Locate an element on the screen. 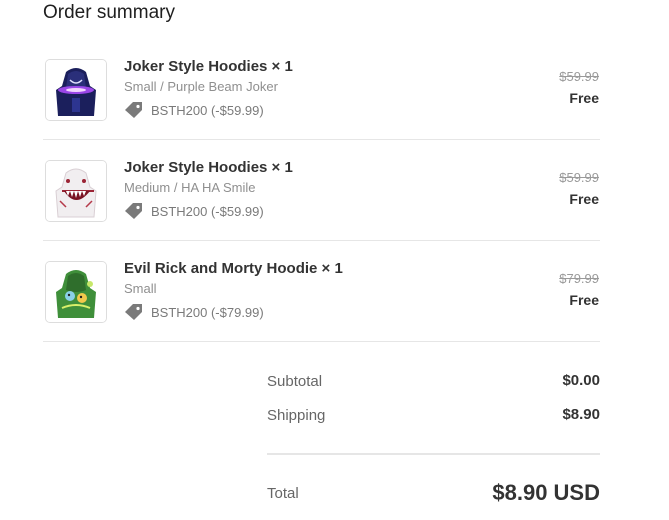 This screenshot has height=520, width=669. rick-morty-hoodie-image is located at coordinates (76, 292).